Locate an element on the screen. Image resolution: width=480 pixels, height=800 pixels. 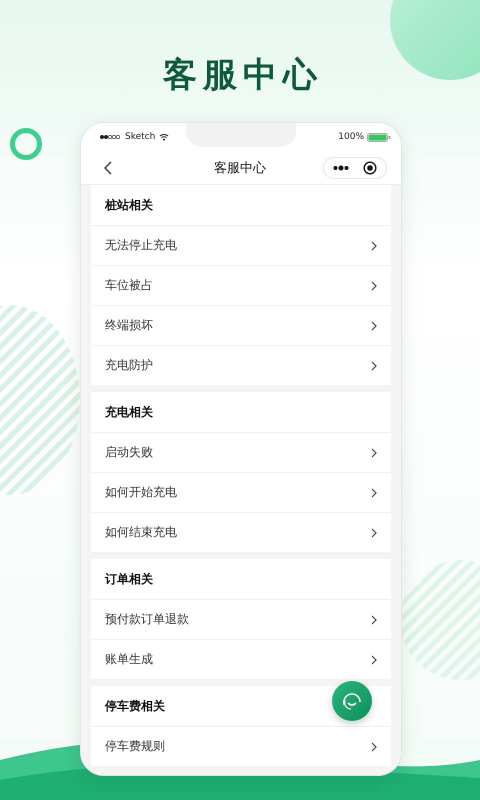
close-target-icon is located at coordinates (370, 167).